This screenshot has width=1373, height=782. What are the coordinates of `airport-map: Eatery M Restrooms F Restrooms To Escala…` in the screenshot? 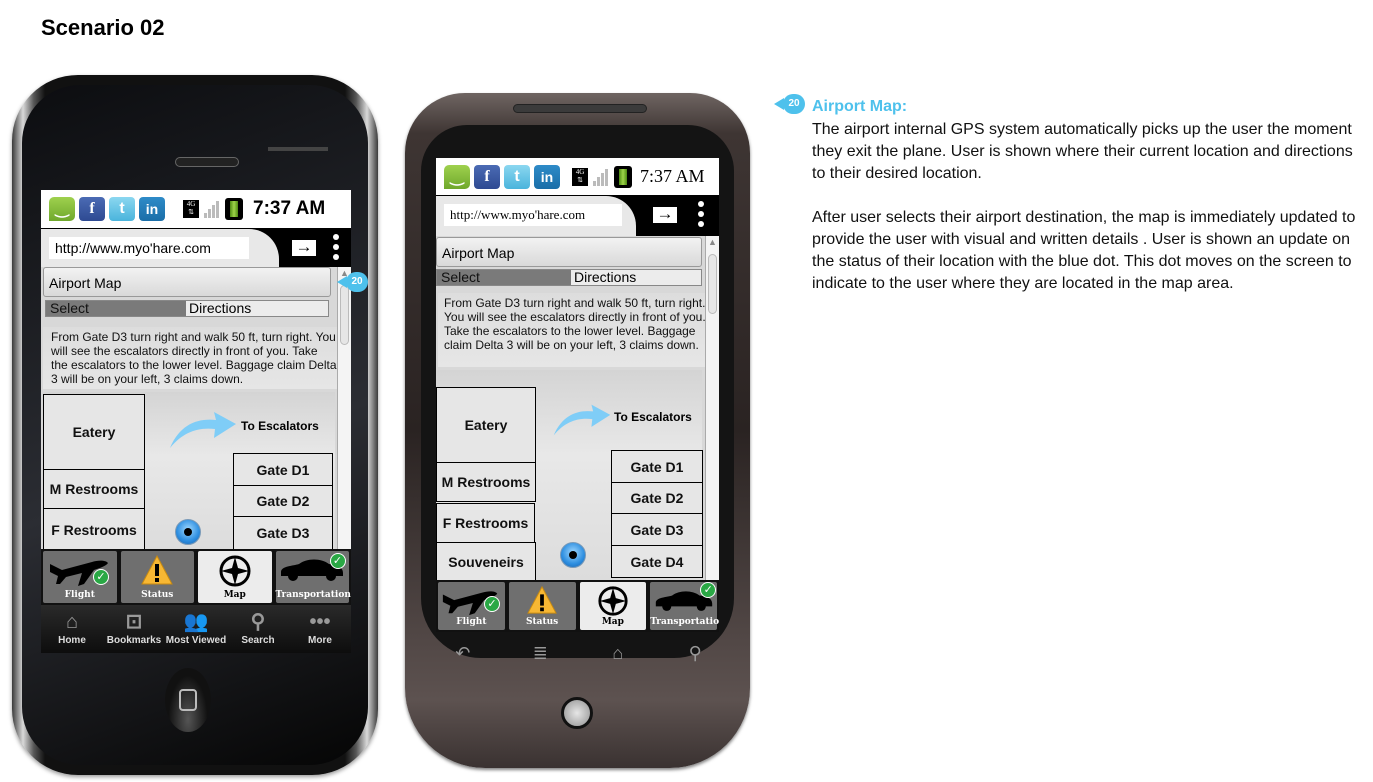 It's located at (189, 470).